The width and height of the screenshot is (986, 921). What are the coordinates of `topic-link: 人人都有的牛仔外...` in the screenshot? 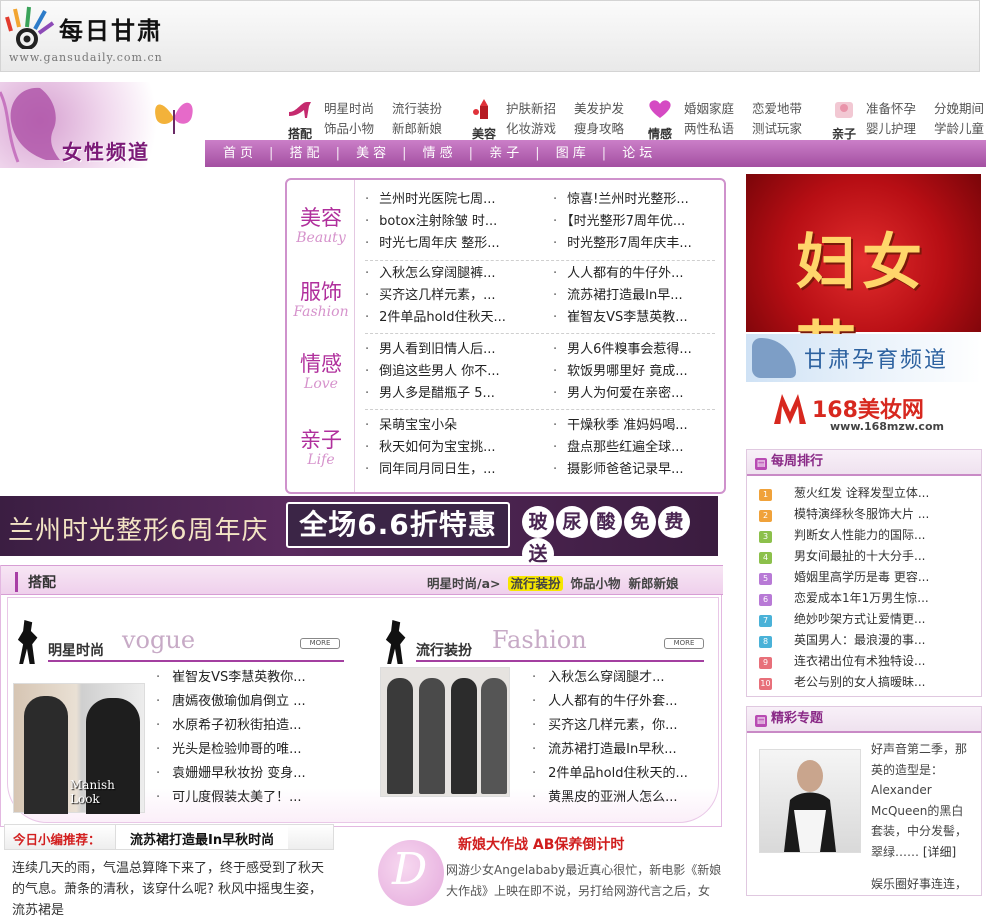 It's located at (618, 274).